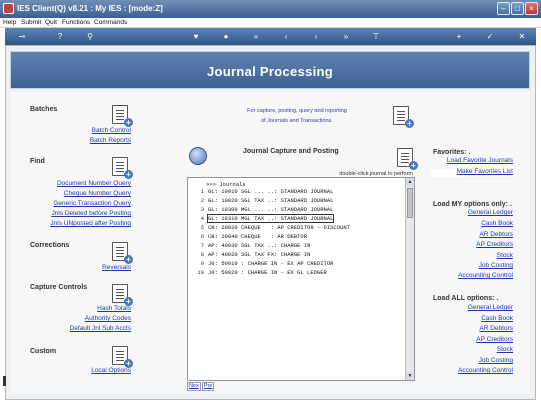 The height and width of the screenshot is (406, 541). What do you see at coordinates (270, 23) in the screenshot?
I see `menu-bar: Help Submit Quit Functions Commands` at bounding box center [270, 23].